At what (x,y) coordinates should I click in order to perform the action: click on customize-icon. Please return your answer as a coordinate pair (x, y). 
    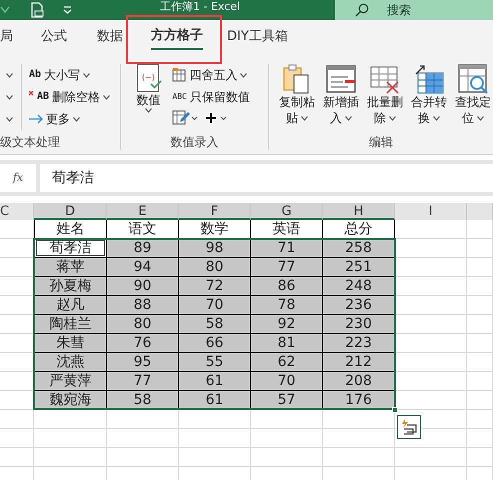
    Looking at the image, I should click on (67, 10).